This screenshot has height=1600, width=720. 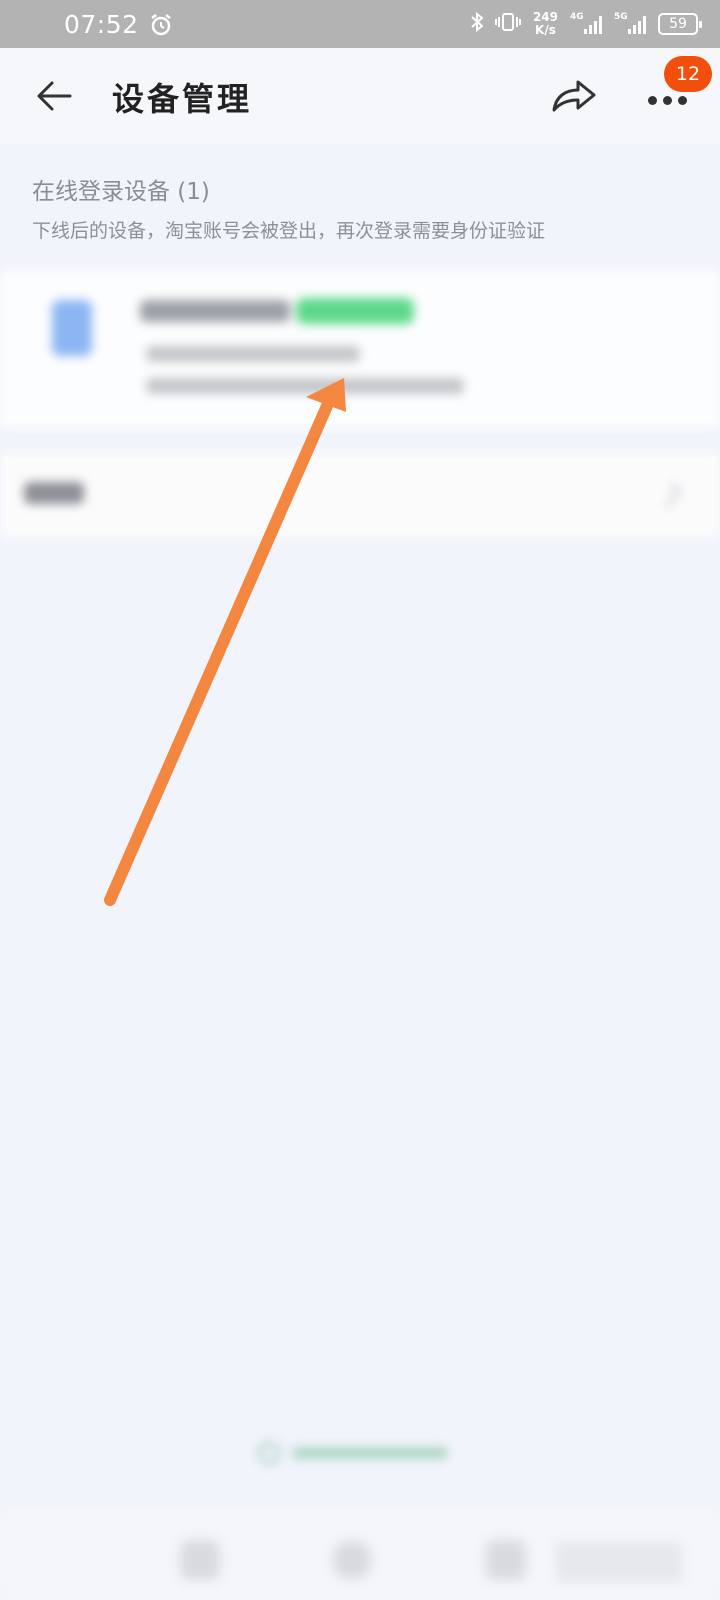 What do you see at coordinates (370, 1453) in the screenshot?
I see `bottom-link-text-redacted` at bounding box center [370, 1453].